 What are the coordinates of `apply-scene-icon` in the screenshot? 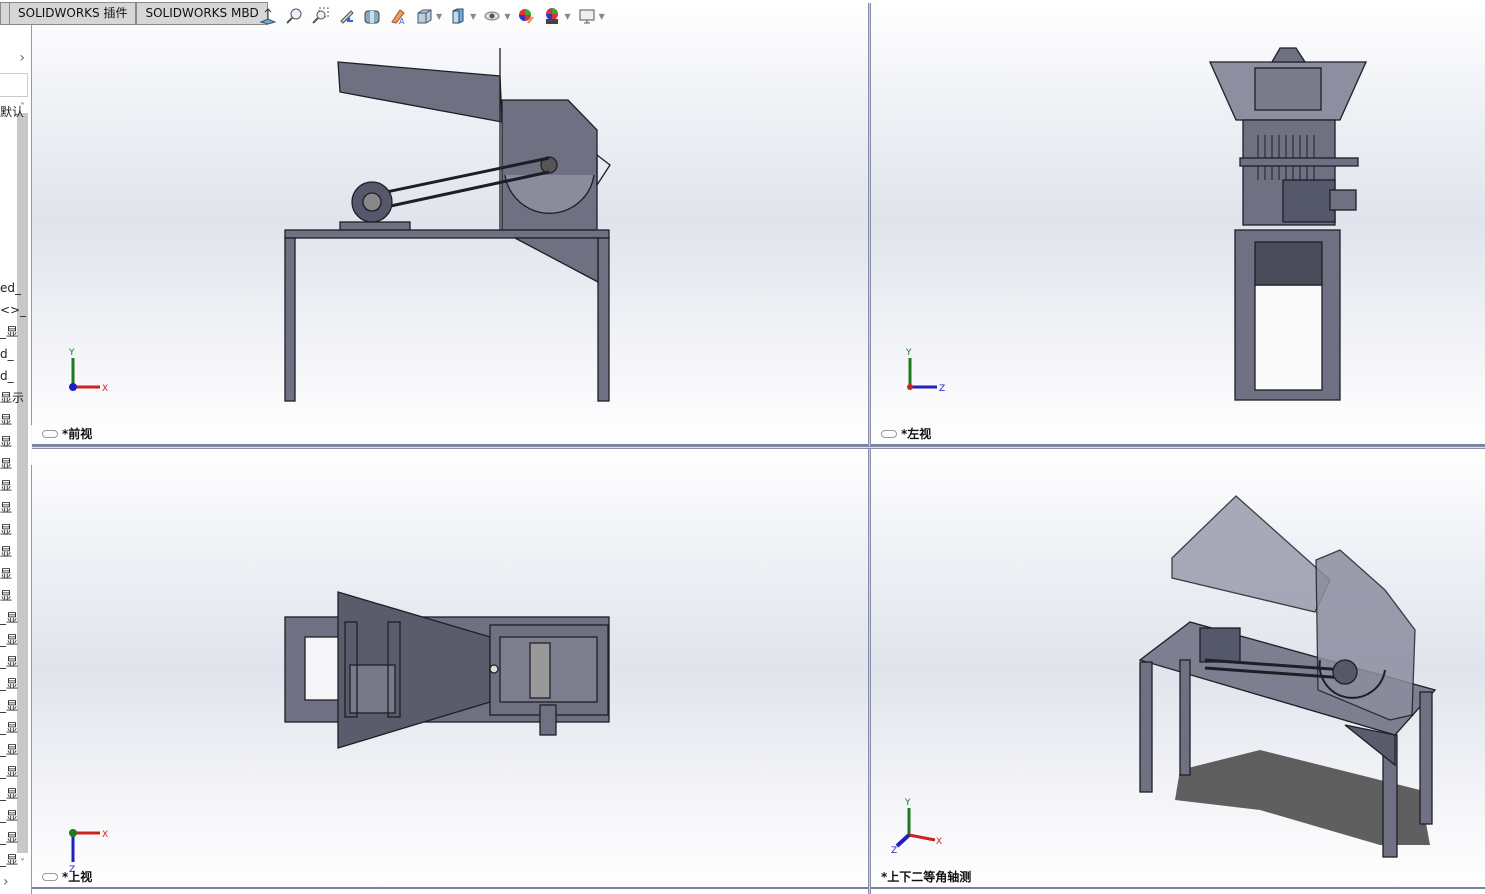 It's located at (552, 16).